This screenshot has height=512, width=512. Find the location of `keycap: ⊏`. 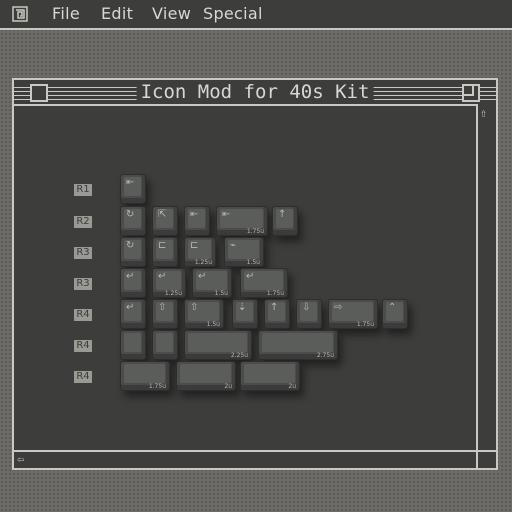

keycap: ⊏ is located at coordinates (165, 252).